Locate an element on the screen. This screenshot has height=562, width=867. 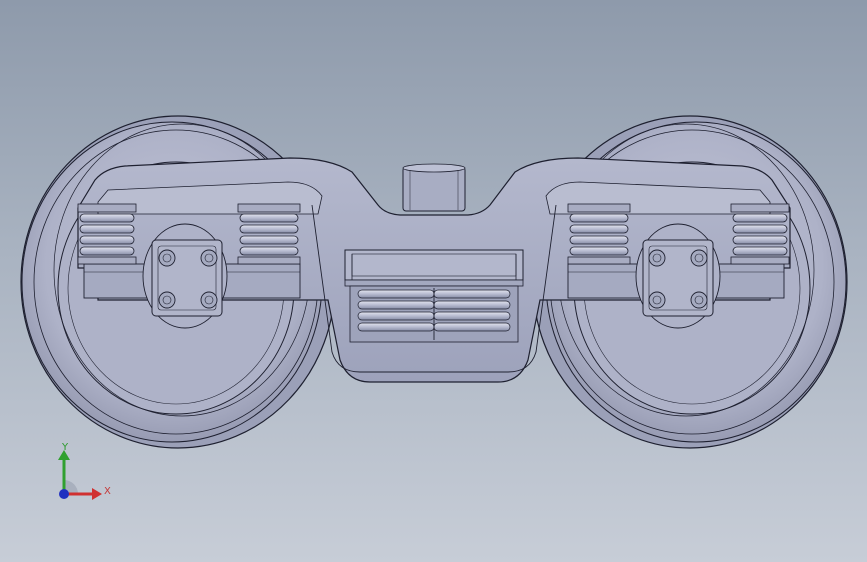
axis-y-label: Y is located at coordinates (65, 447).